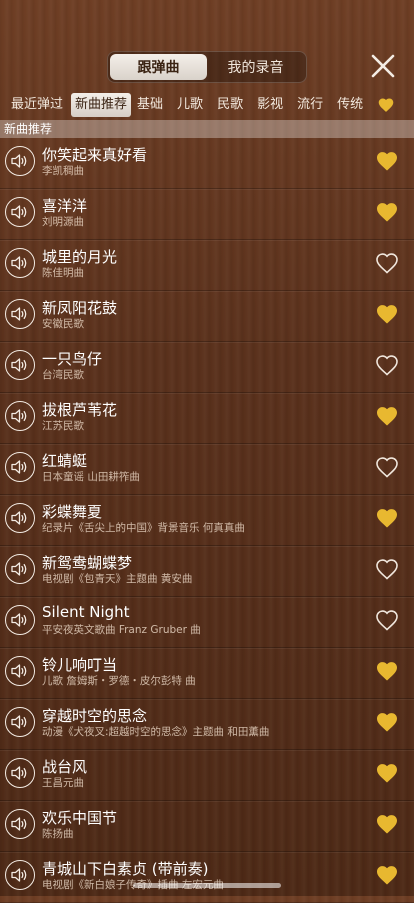 The width and height of the screenshot is (414, 903). Describe the element at coordinates (207, 673) in the screenshot. I see `song-row: 铃儿响叮当 儿歌 詹姆斯・罗德・皮尔彭特 曲` at that location.